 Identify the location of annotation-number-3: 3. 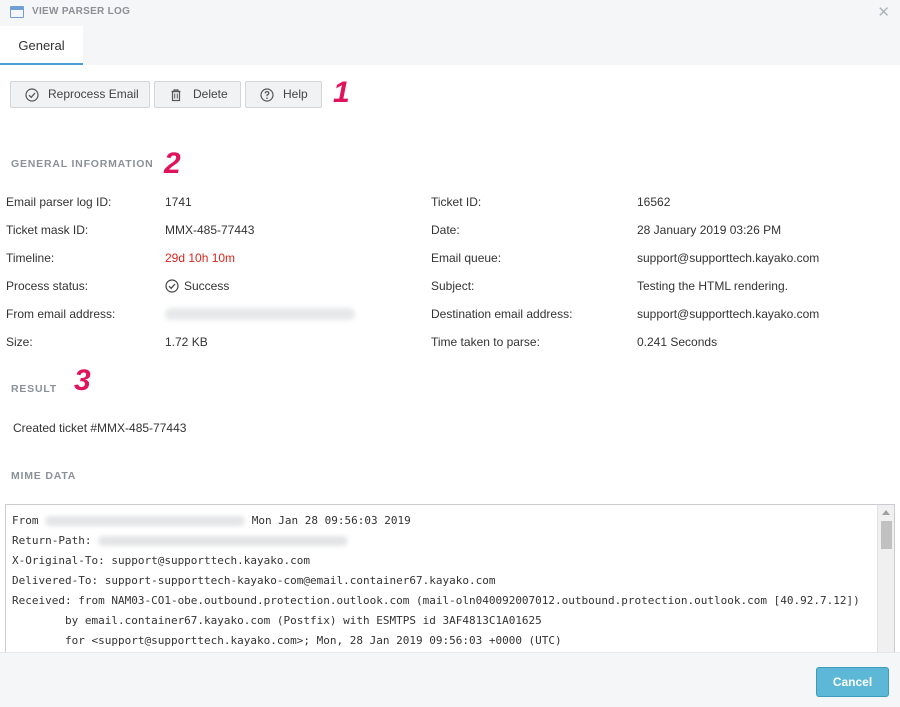
(82, 380).